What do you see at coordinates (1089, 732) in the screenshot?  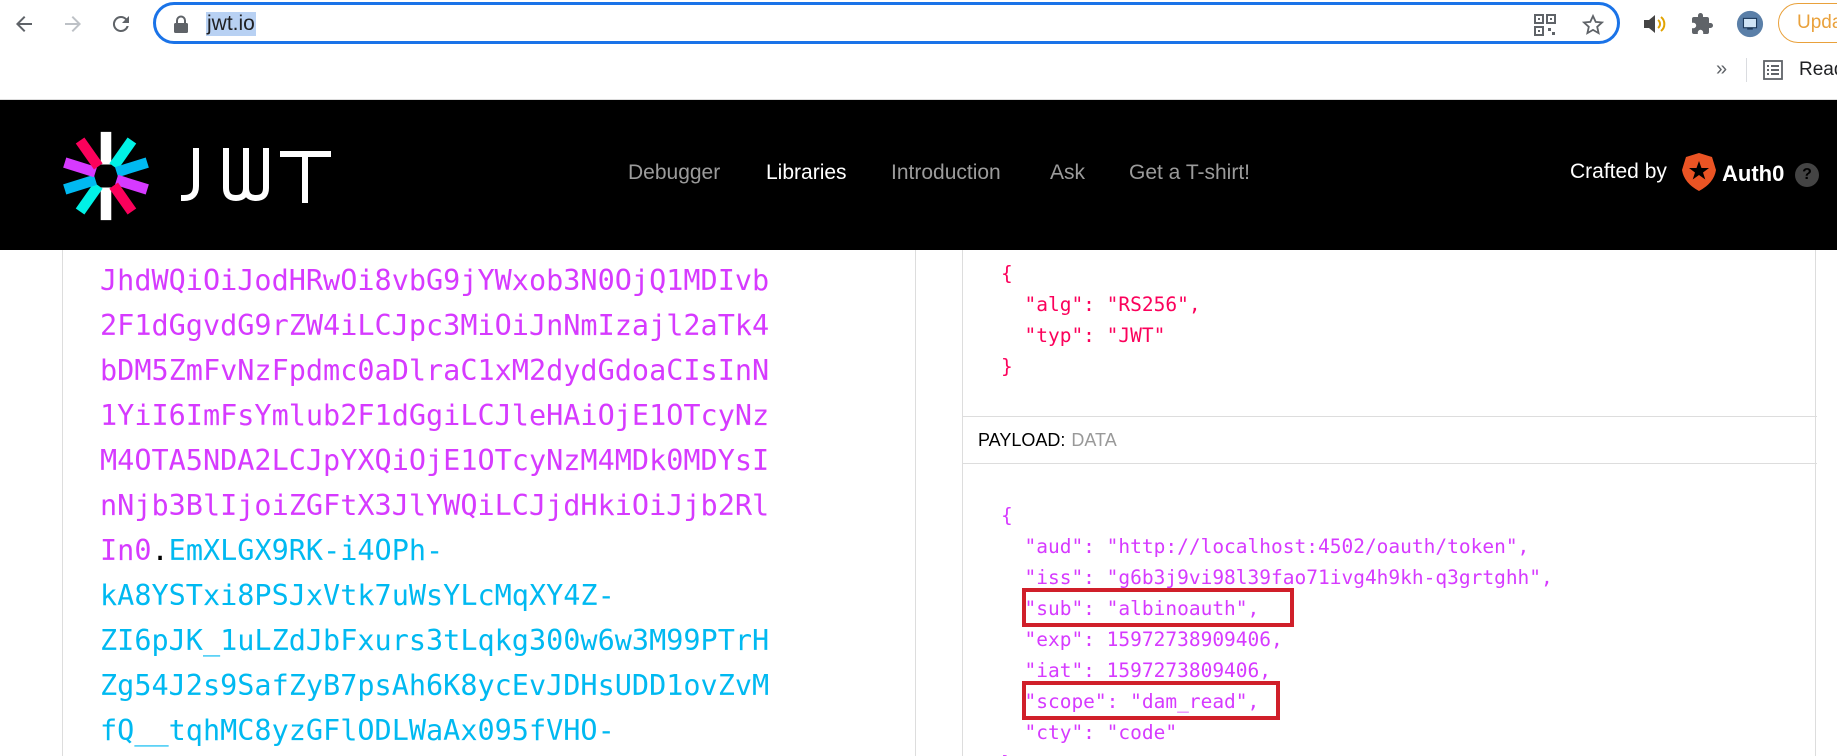 I see `json-line: "cty": "code"` at bounding box center [1089, 732].